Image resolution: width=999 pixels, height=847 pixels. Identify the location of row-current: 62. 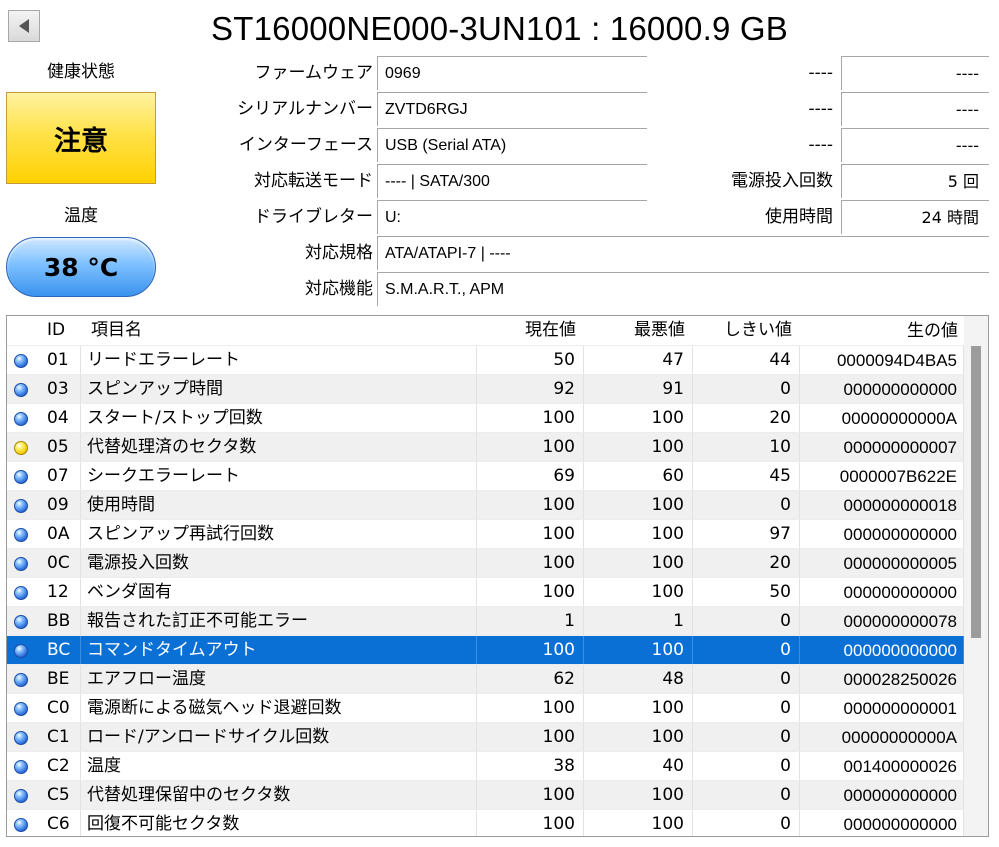
(530, 679).